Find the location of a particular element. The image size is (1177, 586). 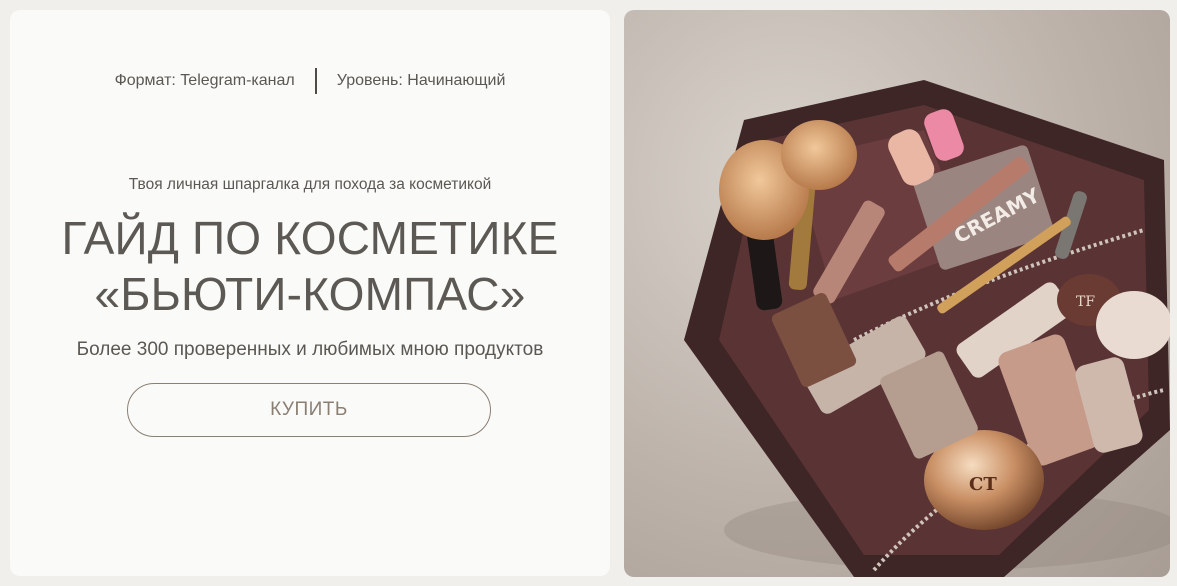

jar-label: TF is located at coordinates (1085, 302).